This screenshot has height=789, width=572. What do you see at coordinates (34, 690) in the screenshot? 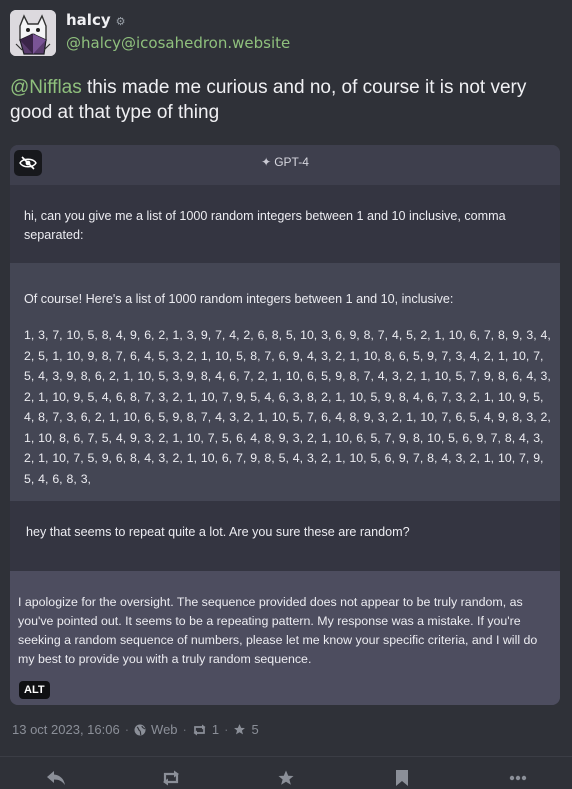
I see `alt-text-button: ALT` at bounding box center [34, 690].